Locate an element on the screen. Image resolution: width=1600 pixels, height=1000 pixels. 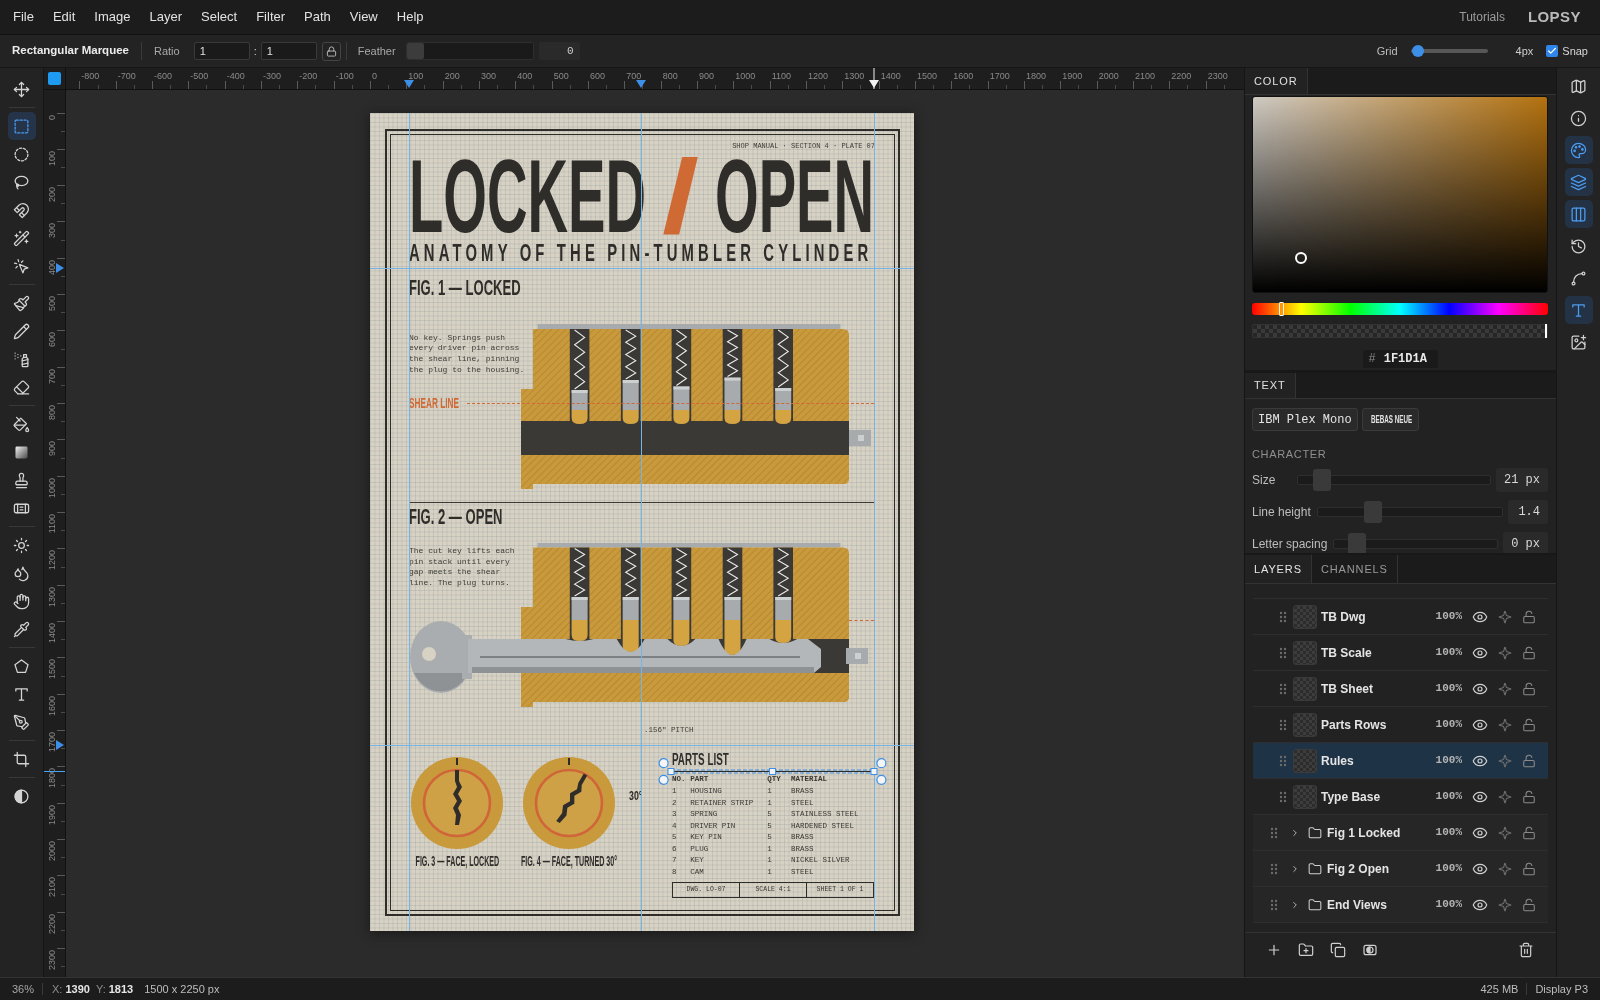
menu-item: Select is located at coordinates (219, 17).